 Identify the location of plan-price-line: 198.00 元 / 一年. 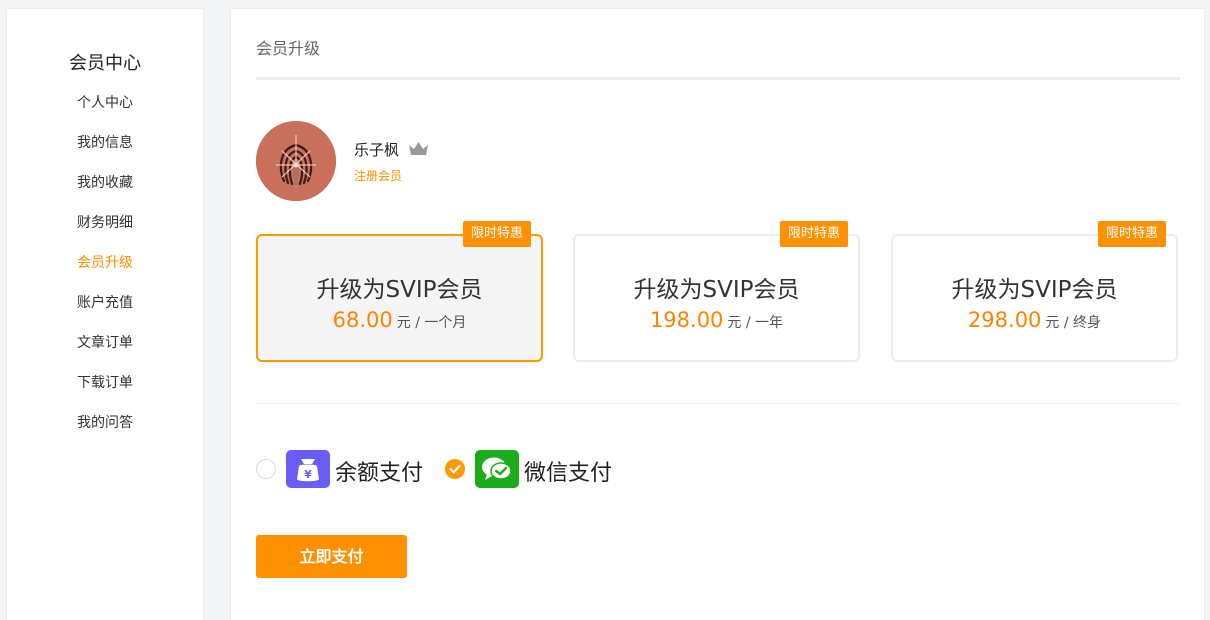
(716, 320).